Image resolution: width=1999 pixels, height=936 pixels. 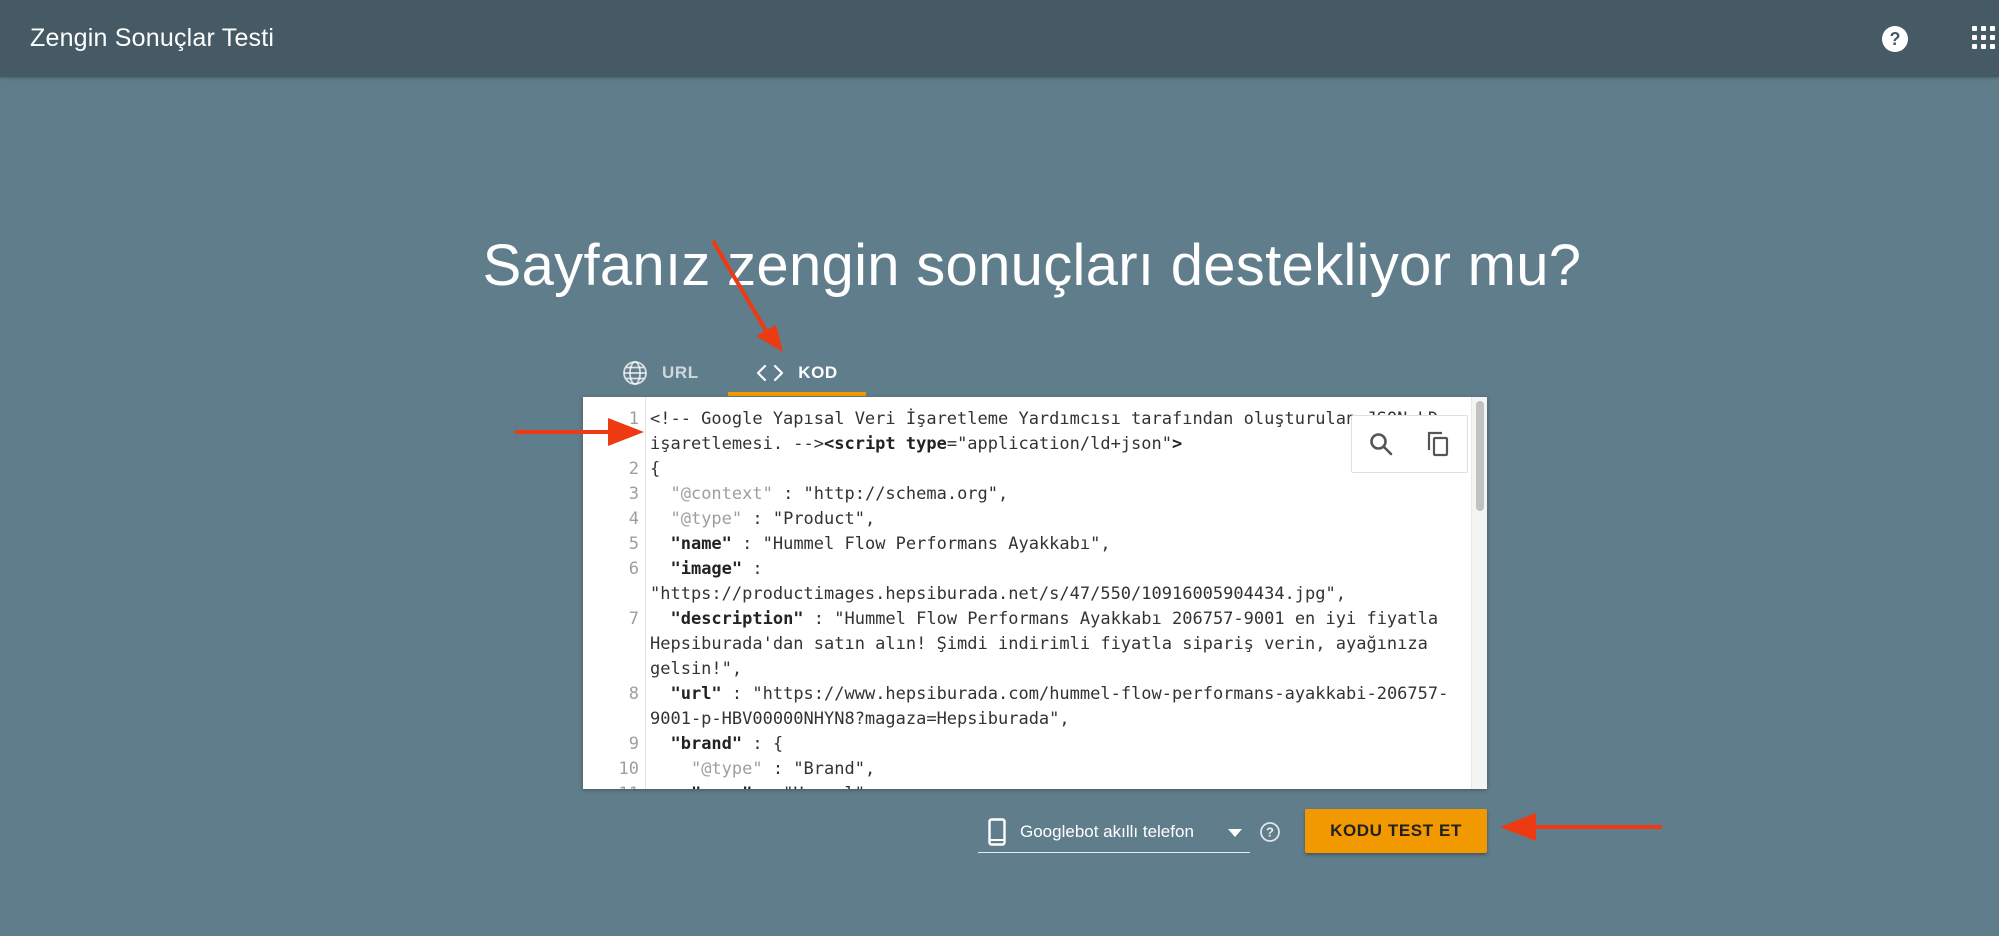 What do you see at coordinates (770, 373) in the screenshot?
I see `code-icon` at bounding box center [770, 373].